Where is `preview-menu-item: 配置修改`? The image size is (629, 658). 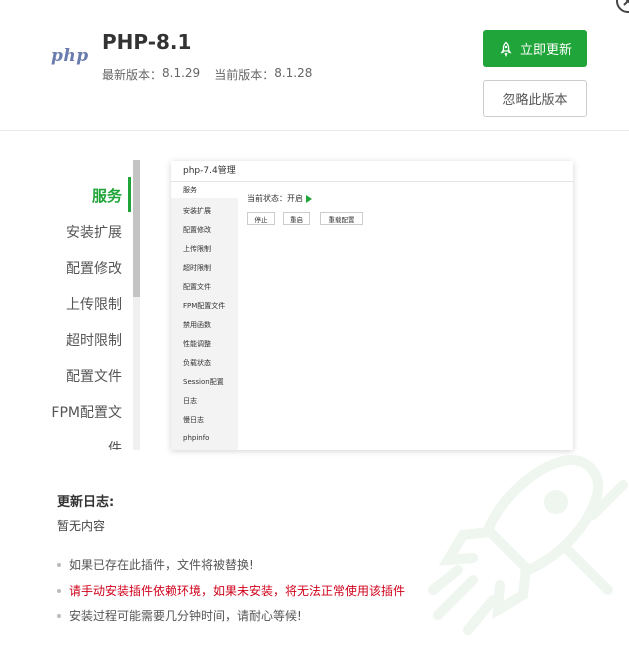 preview-menu-item: 配置修改 is located at coordinates (197, 230).